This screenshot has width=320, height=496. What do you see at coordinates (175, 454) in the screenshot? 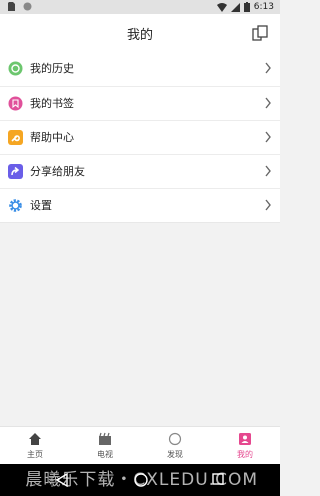
I see `tab-label: 发现` at bounding box center [175, 454].